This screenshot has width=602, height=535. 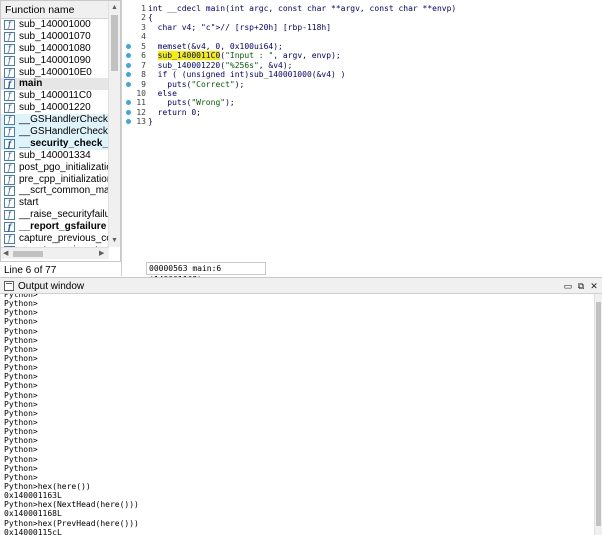 I want to click on code-line, so click(x=373, y=36).